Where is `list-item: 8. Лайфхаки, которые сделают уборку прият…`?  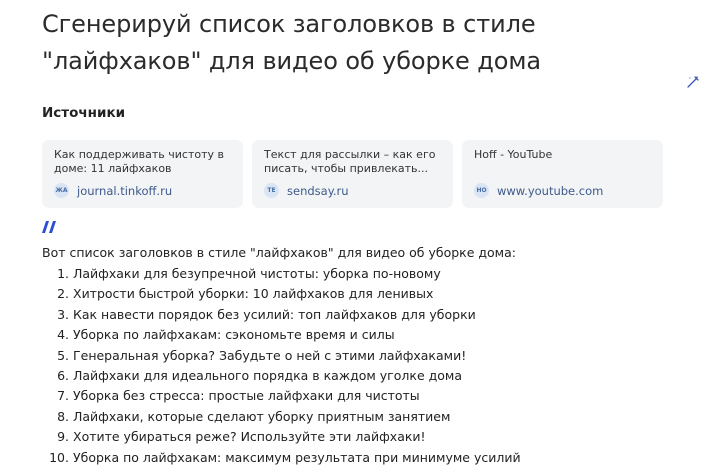 list-item: 8. Лайфхаки, которые сделают уборку прият… is located at coordinates (254, 416).